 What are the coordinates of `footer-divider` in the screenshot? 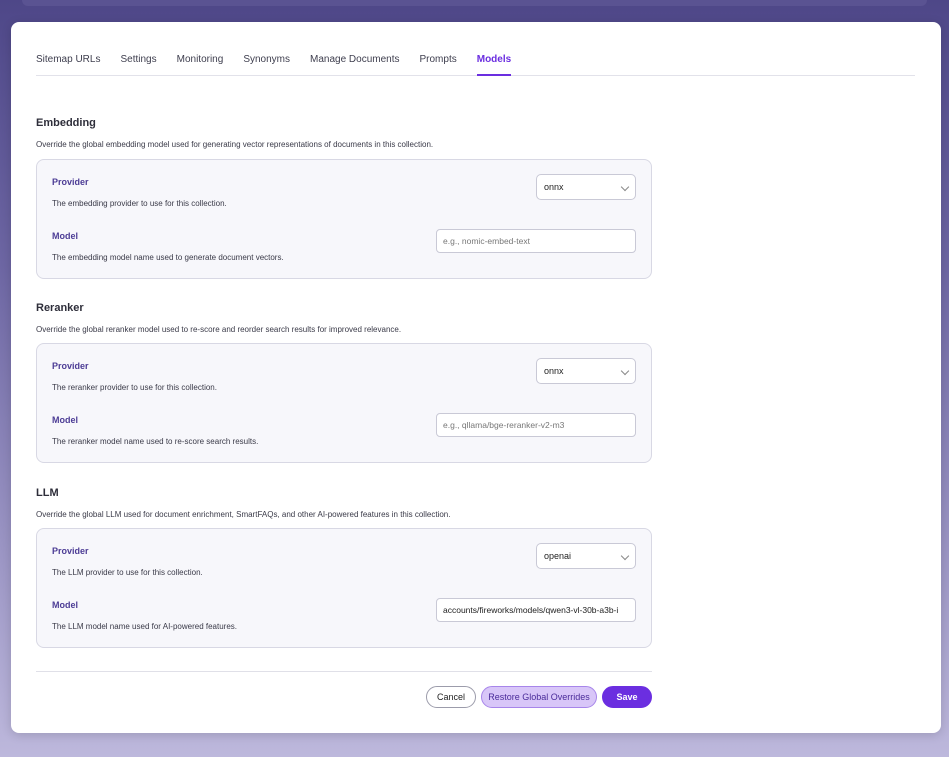 It's located at (344, 671).